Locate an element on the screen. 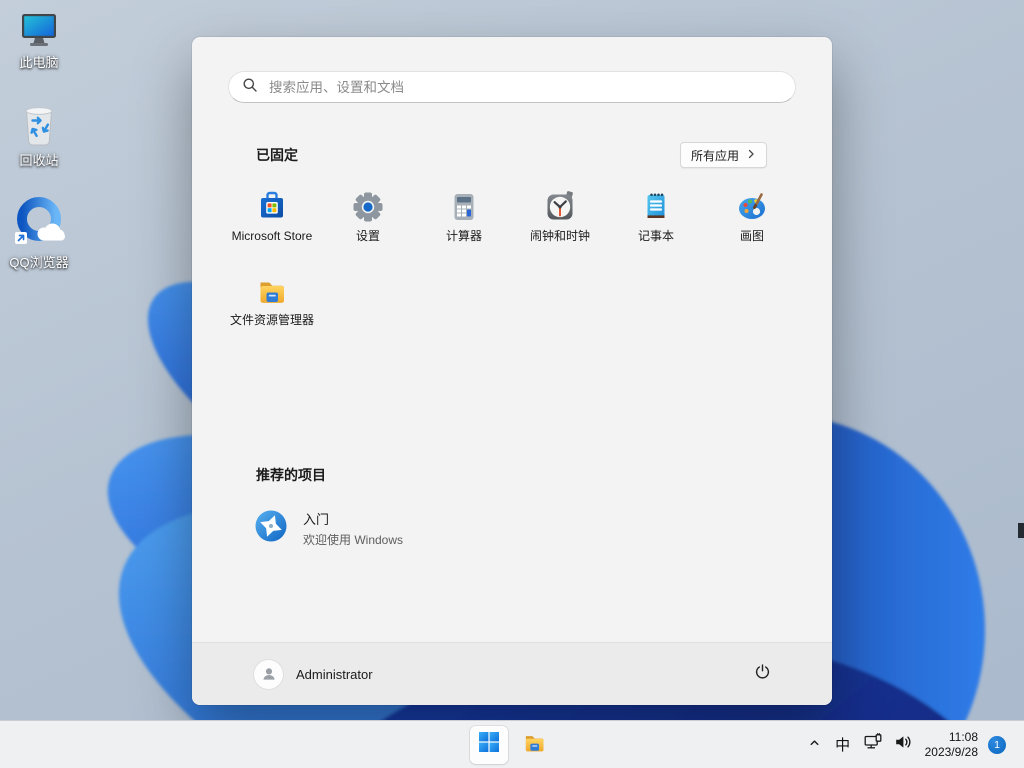 This screenshot has width=1024, height=768. clock-date: 2023/9/28 is located at coordinates (951, 751).